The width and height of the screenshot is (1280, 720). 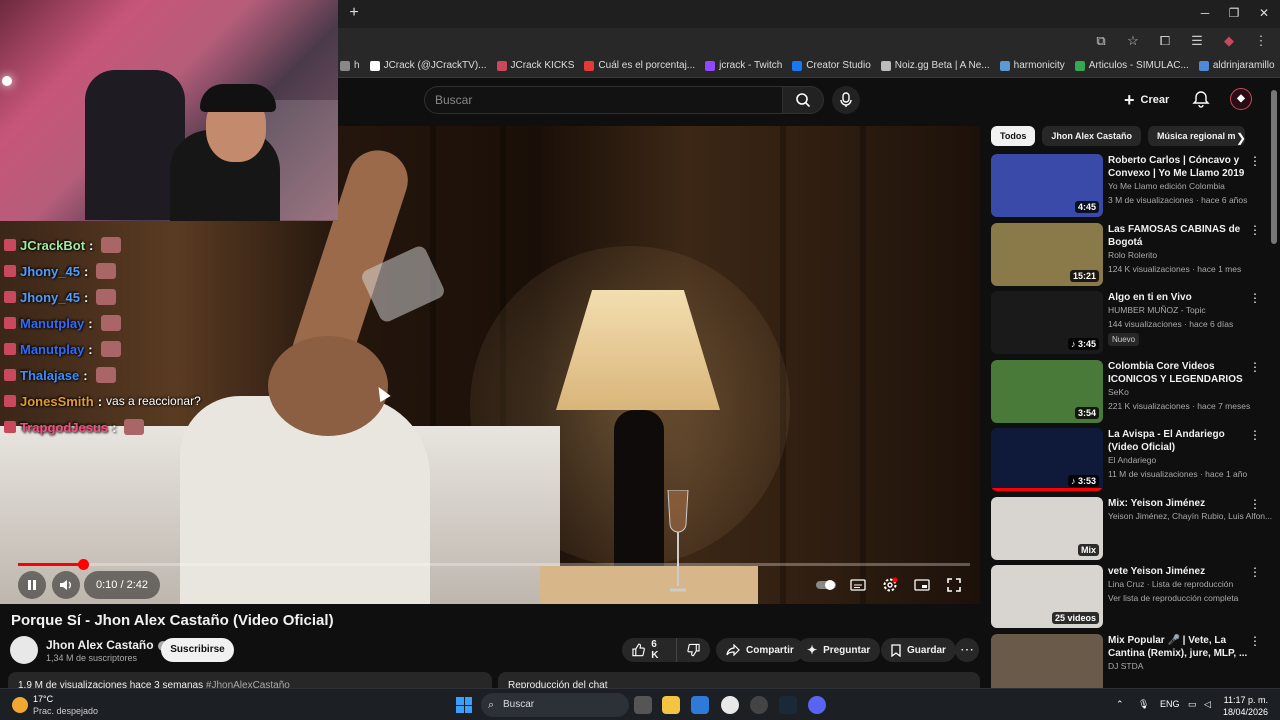 I want to click on speaker-icon: ◁, so click(x=1207, y=704).